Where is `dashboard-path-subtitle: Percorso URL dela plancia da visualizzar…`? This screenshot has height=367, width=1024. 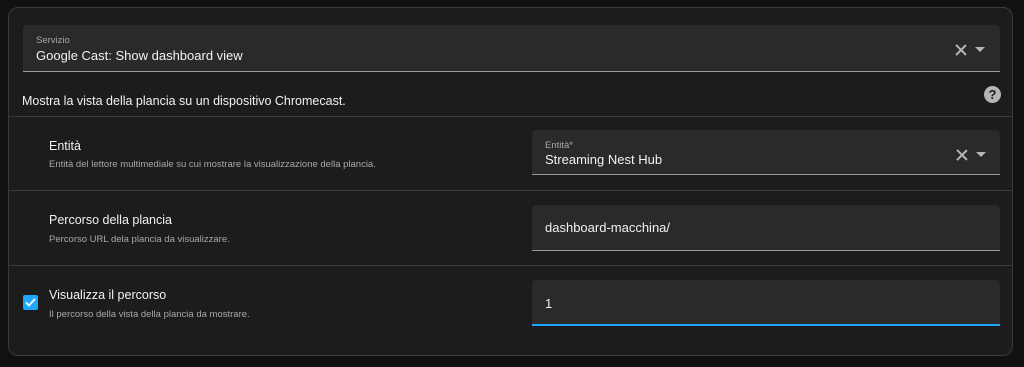 dashboard-path-subtitle: Percorso URL dela plancia da visualizzar… is located at coordinates (139, 239).